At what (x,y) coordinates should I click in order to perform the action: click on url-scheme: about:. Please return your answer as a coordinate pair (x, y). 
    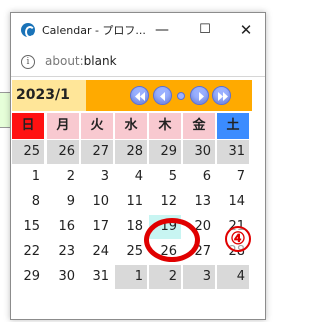
    Looking at the image, I should click on (64, 61).